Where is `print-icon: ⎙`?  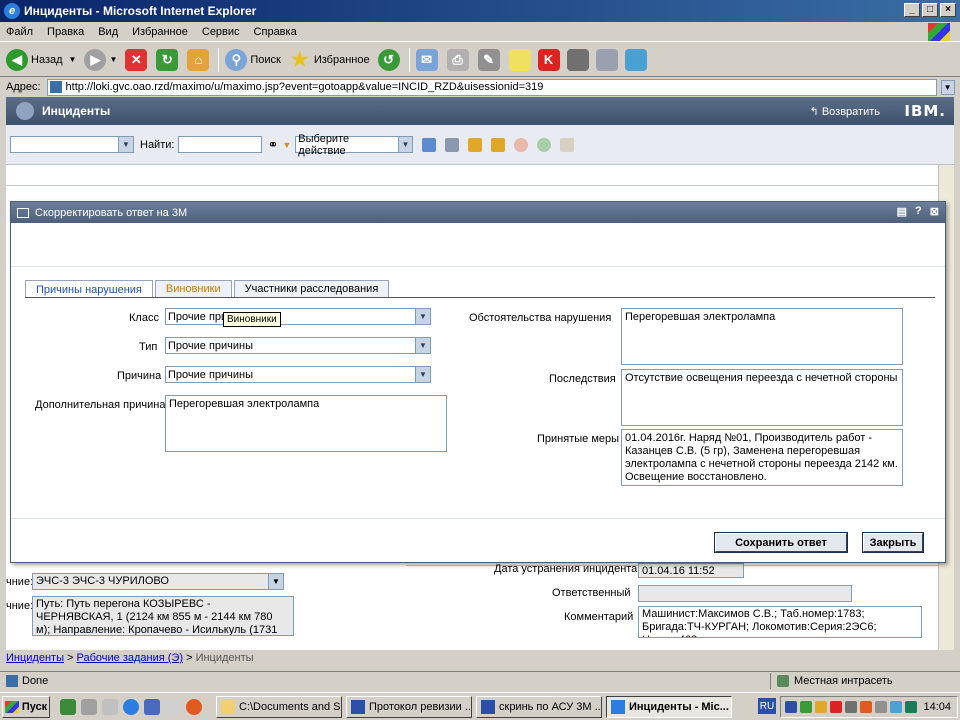
print-icon: ⎙ is located at coordinates (457, 59).